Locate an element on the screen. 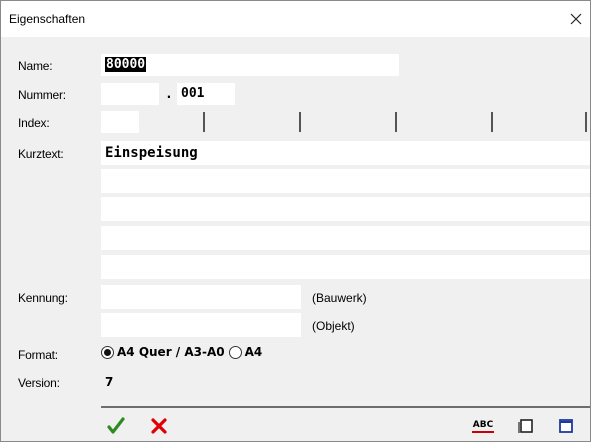  copy-button is located at coordinates (526, 426).